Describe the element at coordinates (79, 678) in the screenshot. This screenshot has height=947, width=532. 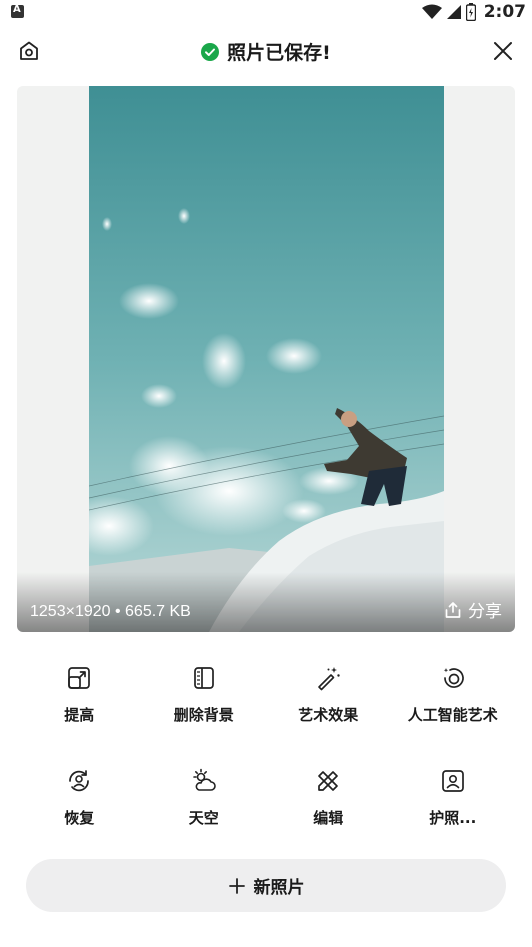
I see `enhance-icon` at that location.